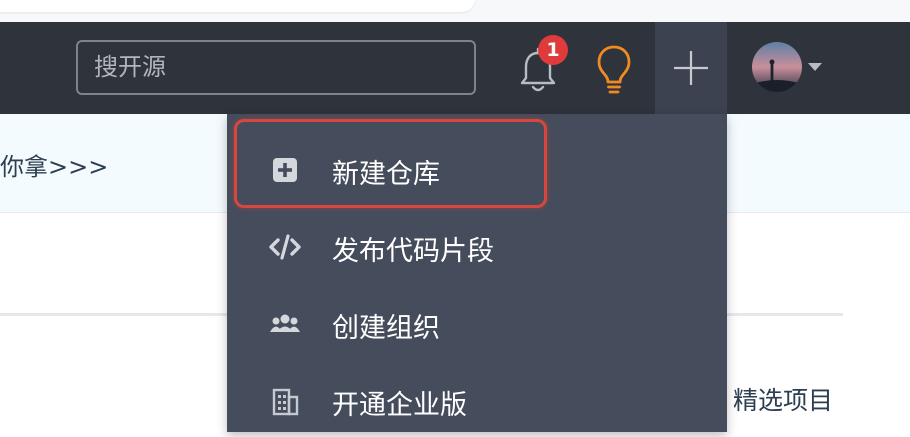 This screenshot has height=437, width=910. What do you see at coordinates (477, 322) in the screenshot?
I see `menu-item-create-organization: 创建组织` at bounding box center [477, 322].